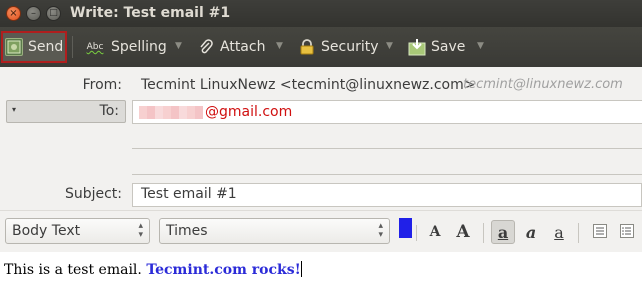  I want to click on numbered-list-icon, so click(600, 232).